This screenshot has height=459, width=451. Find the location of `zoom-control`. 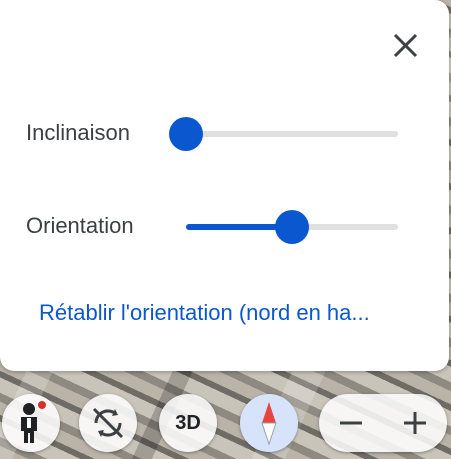

zoom-control is located at coordinates (383, 423).